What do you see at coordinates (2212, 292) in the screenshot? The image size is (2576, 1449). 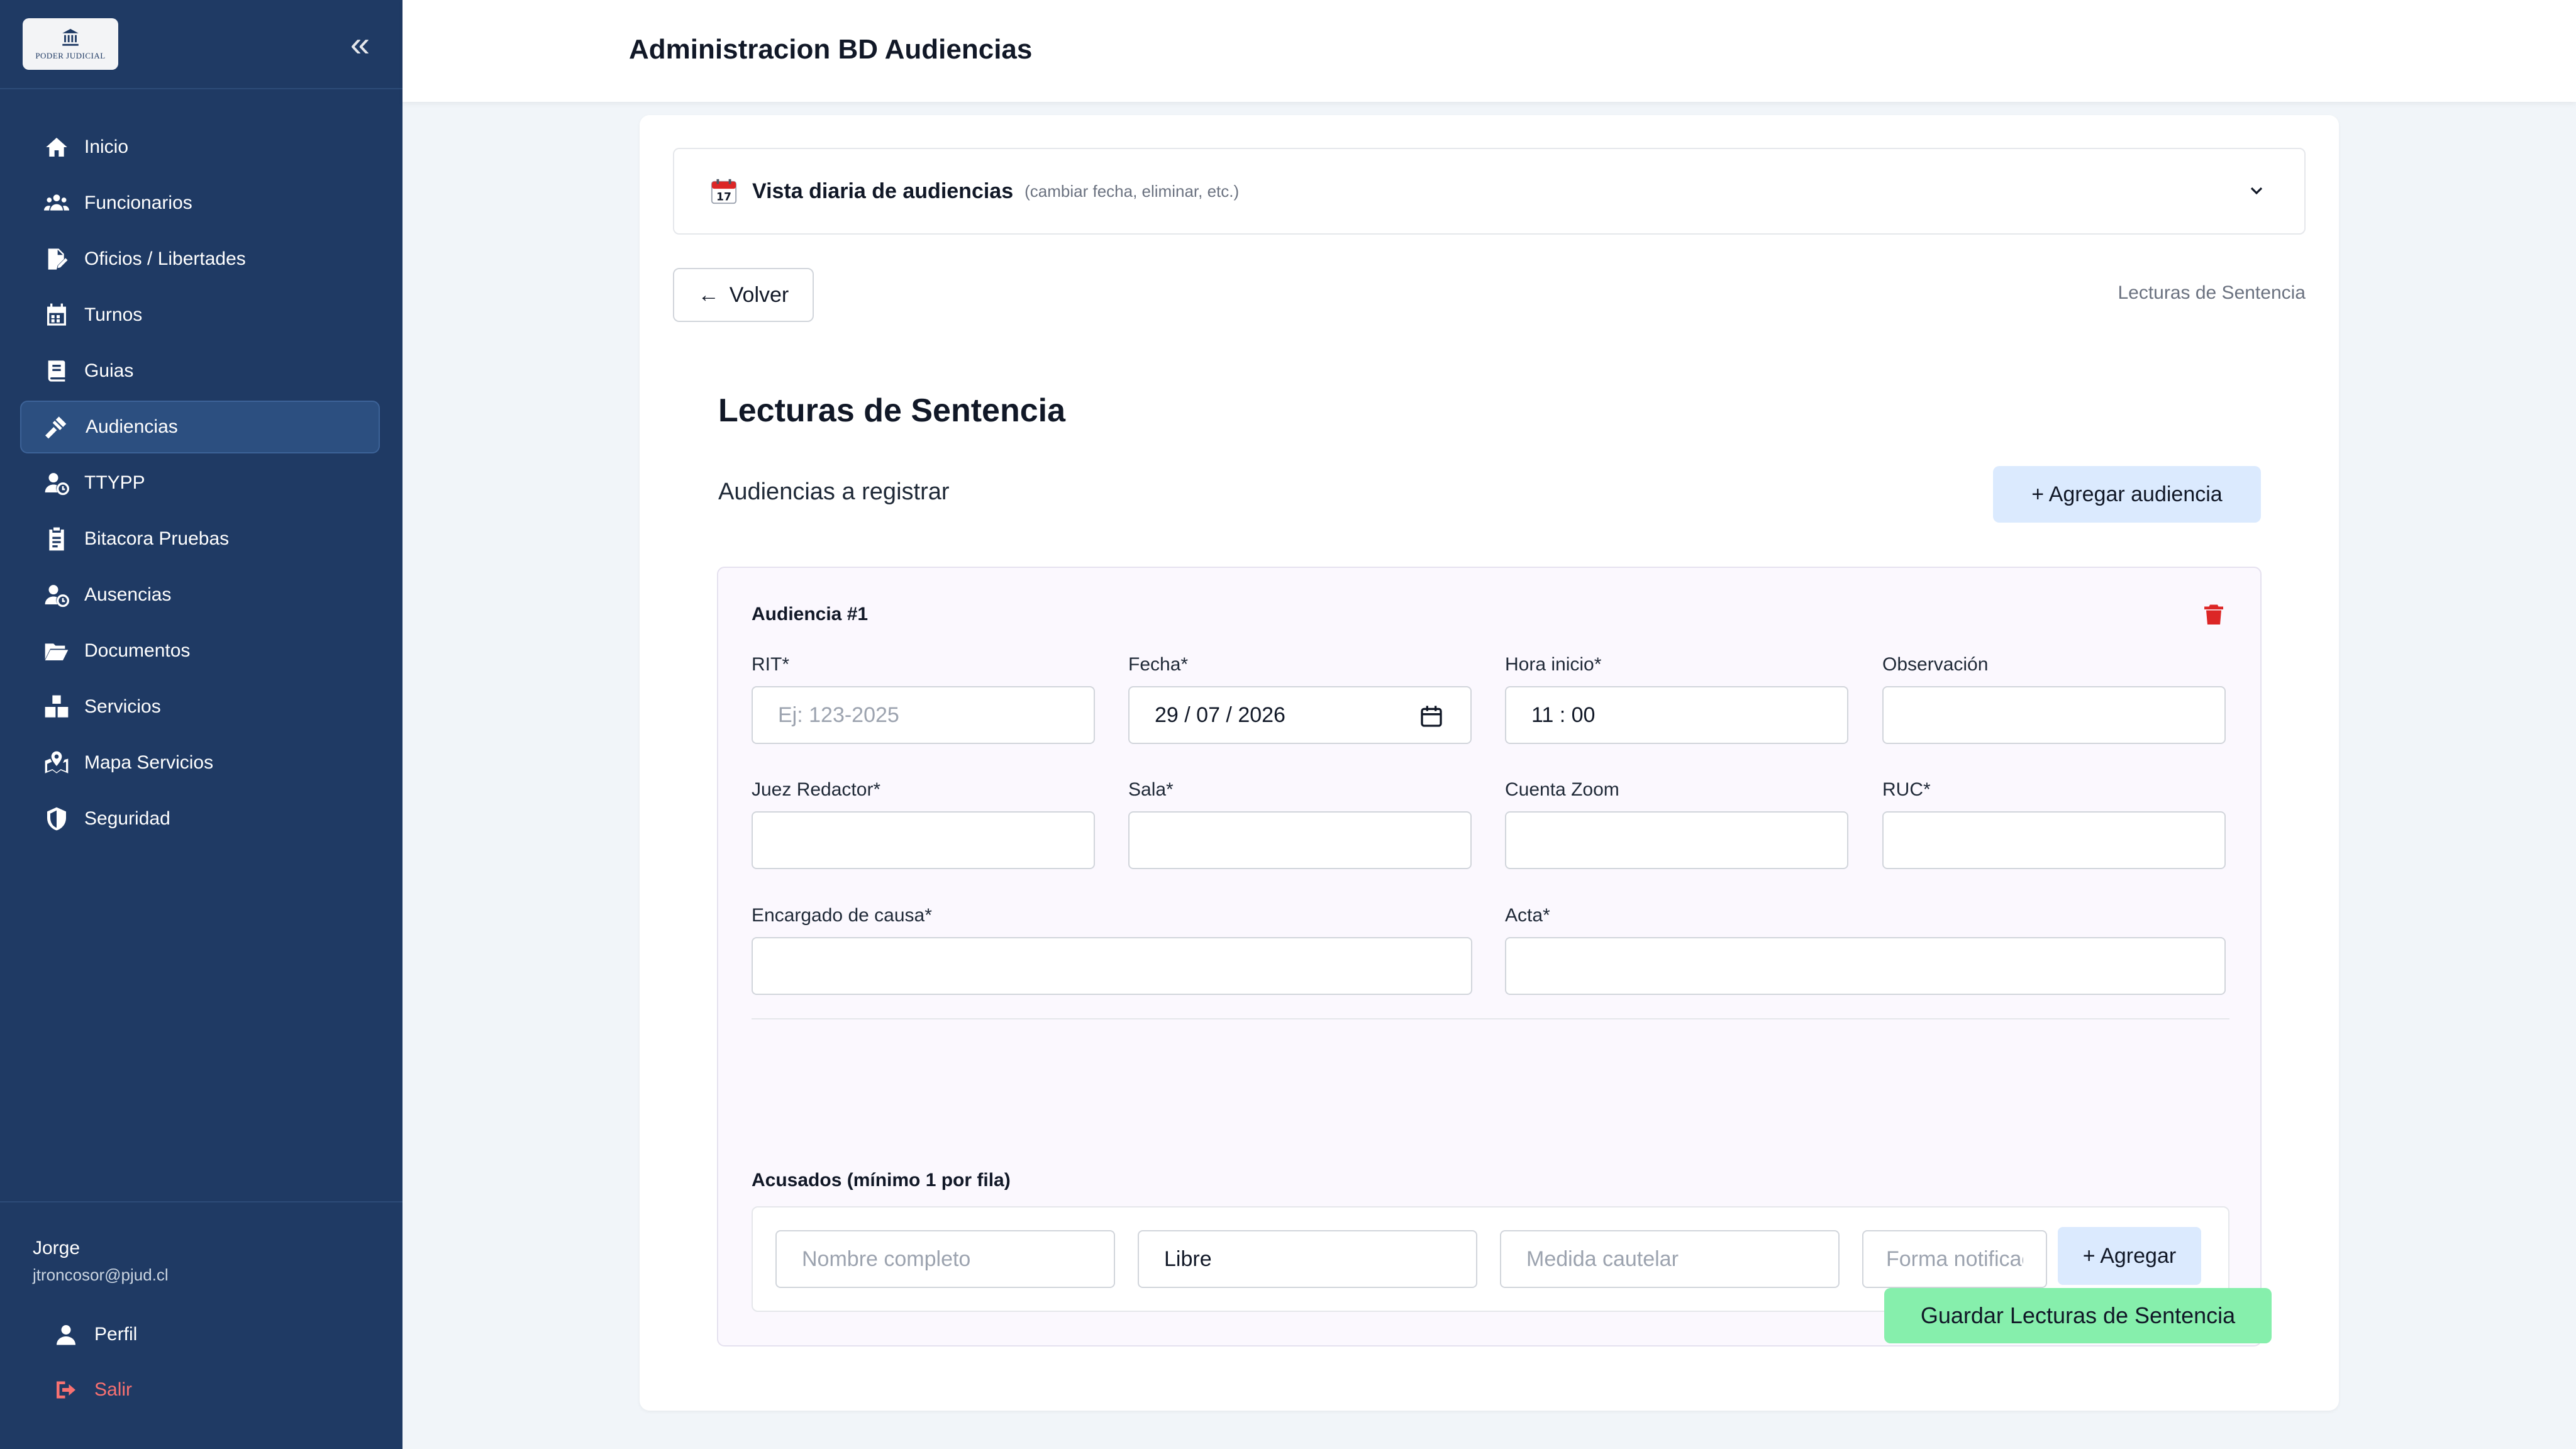 I see `breadcrumb: Lecturas de Sentencia` at bounding box center [2212, 292].